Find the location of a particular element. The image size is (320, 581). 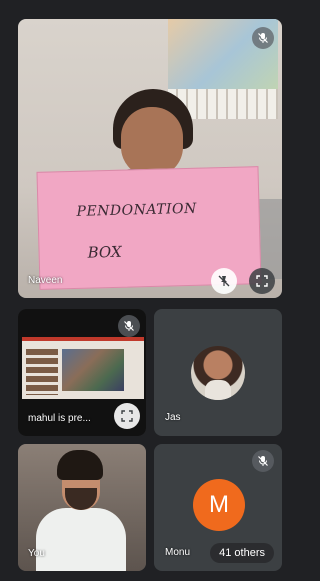

participant-name: Naveen is located at coordinates (45, 280).